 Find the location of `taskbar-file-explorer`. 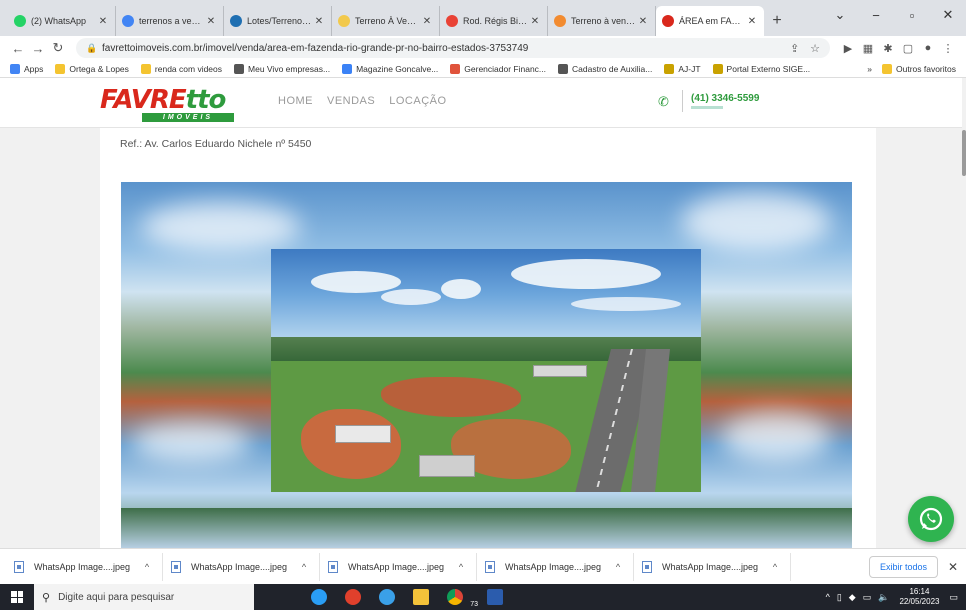

taskbar-file-explorer is located at coordinates (421, 597).